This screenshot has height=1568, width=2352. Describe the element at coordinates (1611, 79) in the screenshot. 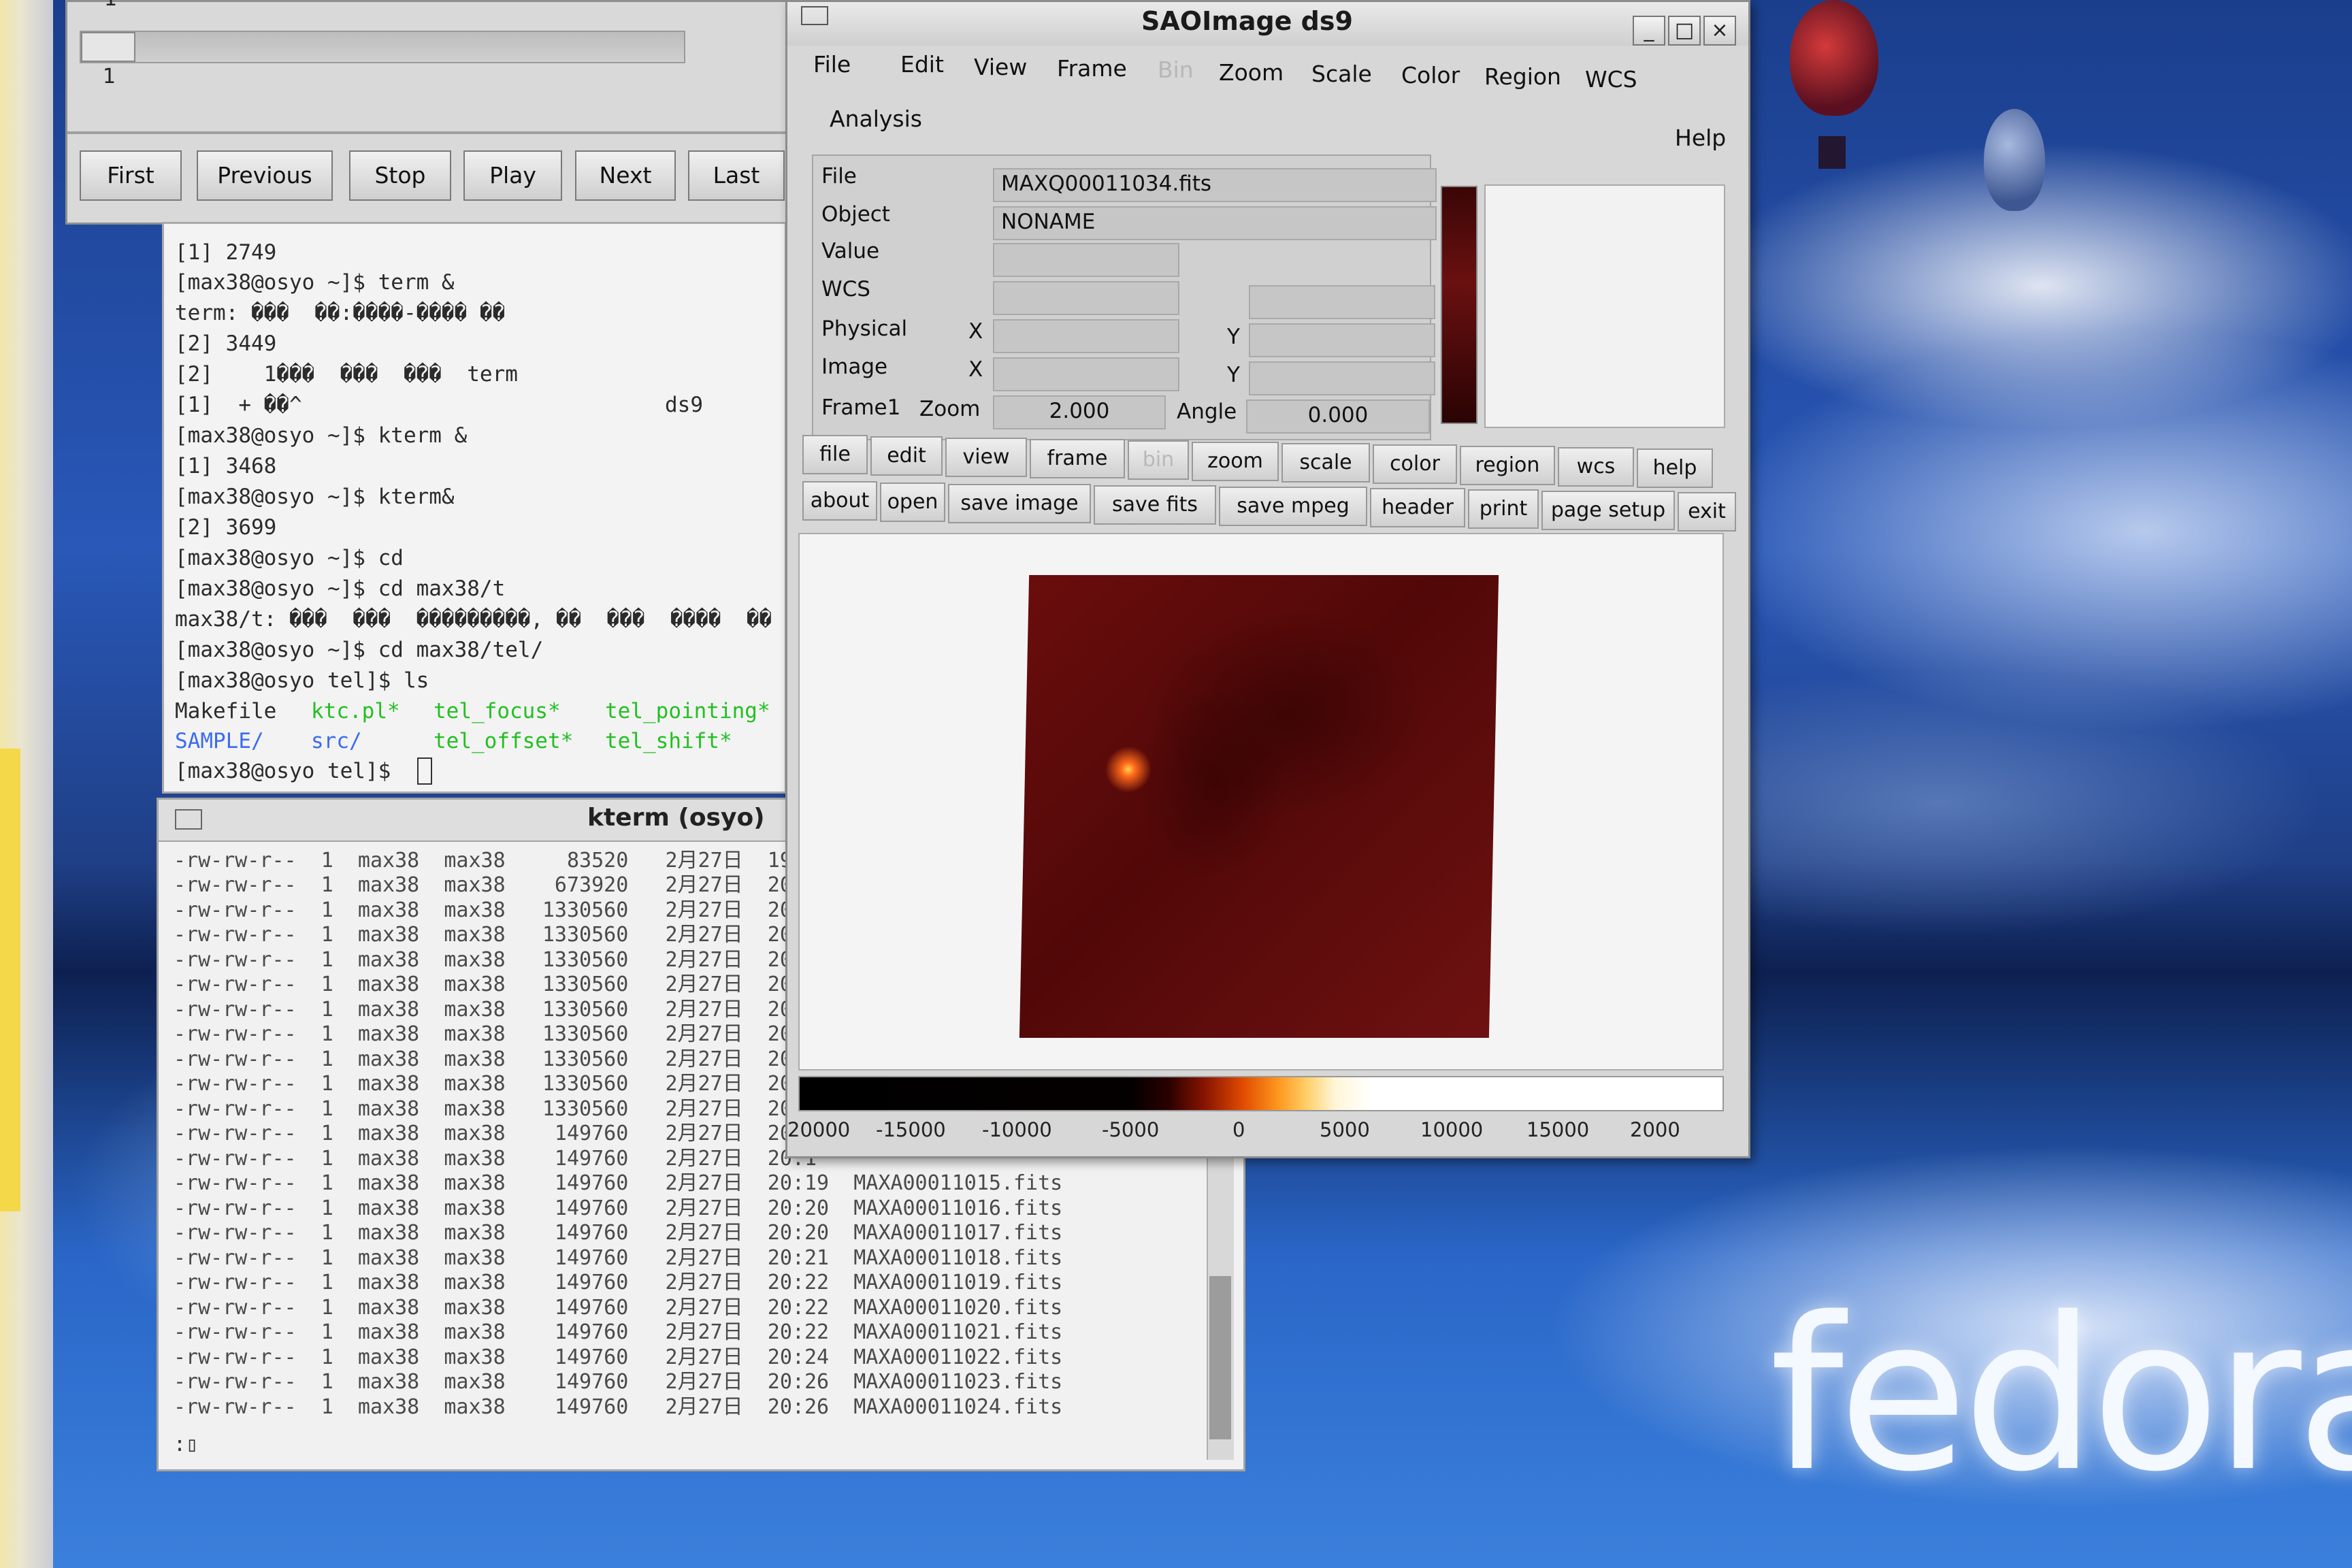

I see `menu-wcs: WCS` at that location.